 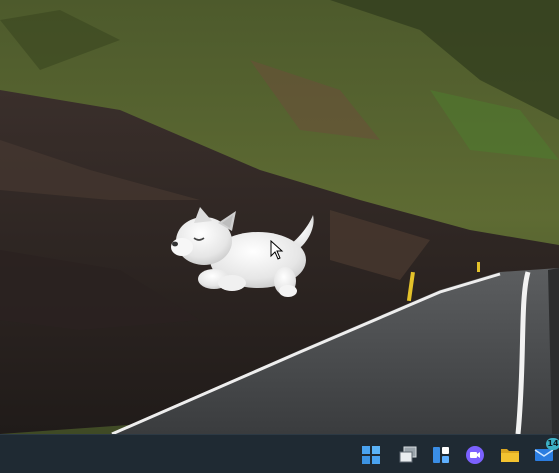 What do you see at coordinates (552, 444) in the screenshot?
I see `mail-badge: 14` at bounding box center [552, 444].